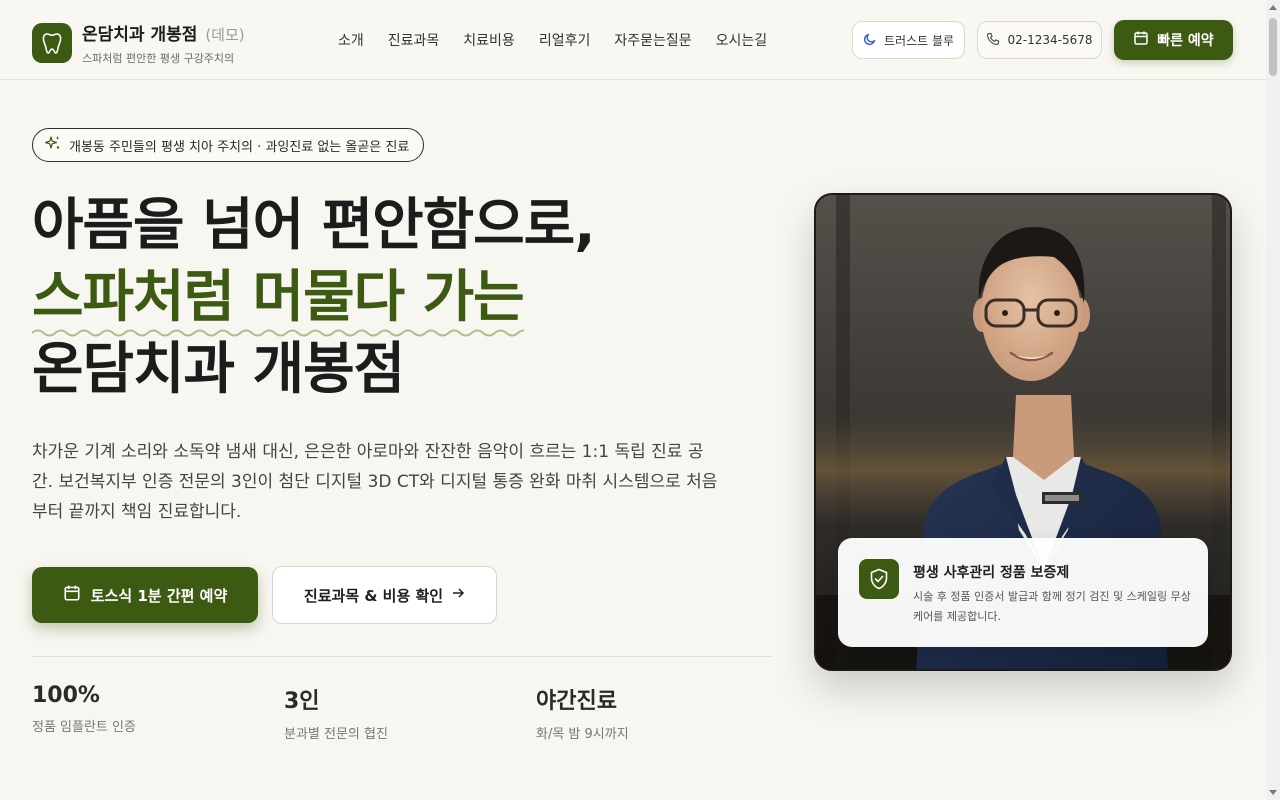  Describe the element at coordinates (336, 712) in the screenshot. I see `stat-specialists: 3인 분과별 전문의 협진` at that location.